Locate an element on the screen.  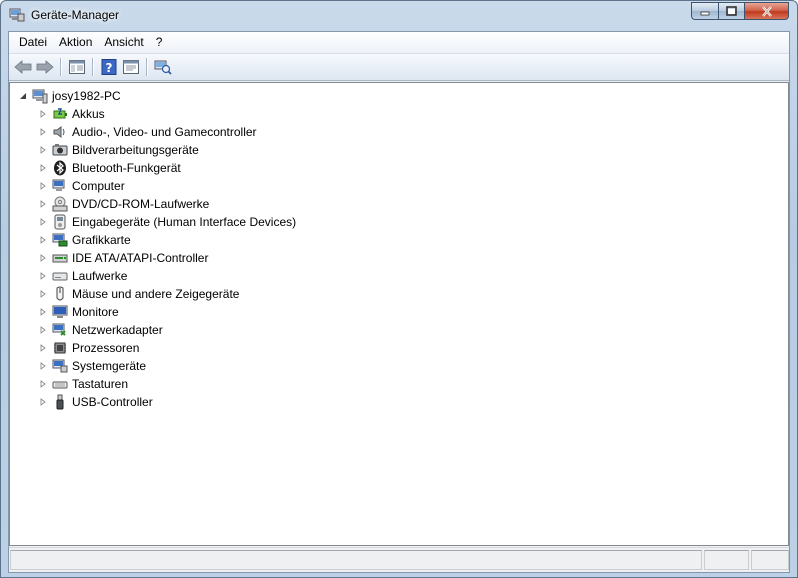
menu-datei: Datei is located at coordinates (33, 42).